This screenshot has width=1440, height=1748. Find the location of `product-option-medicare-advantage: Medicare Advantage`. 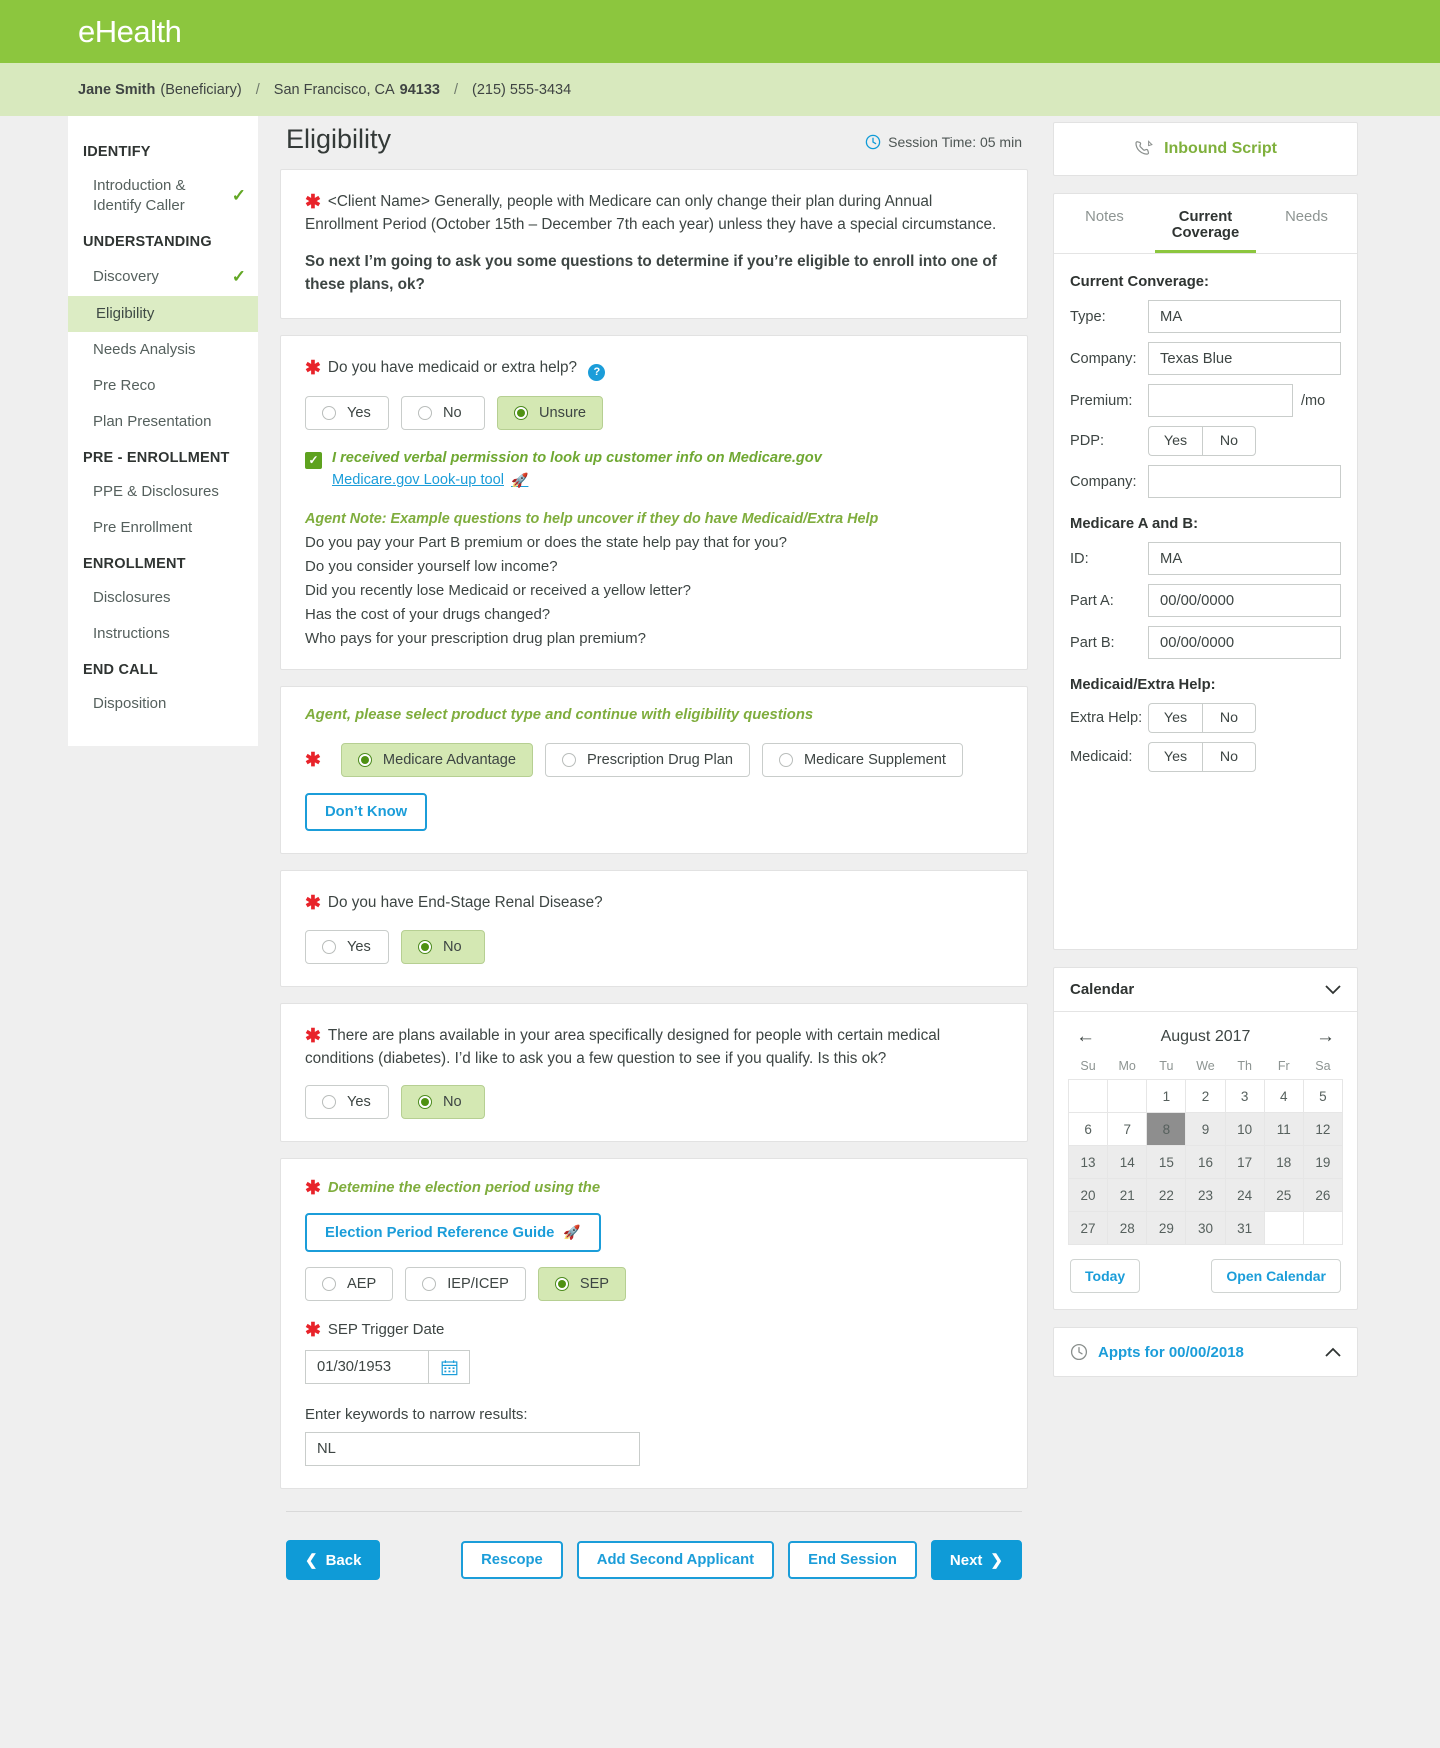

product-option-medicare-advantage: Medicare Advantage is located at coordinates (436, 760).